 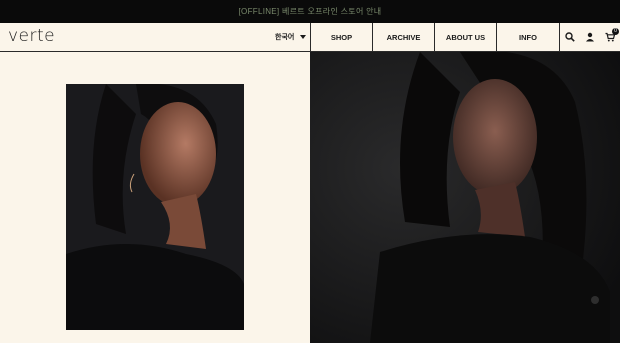 I want to click on search-icon, so click(x=570, y=37).